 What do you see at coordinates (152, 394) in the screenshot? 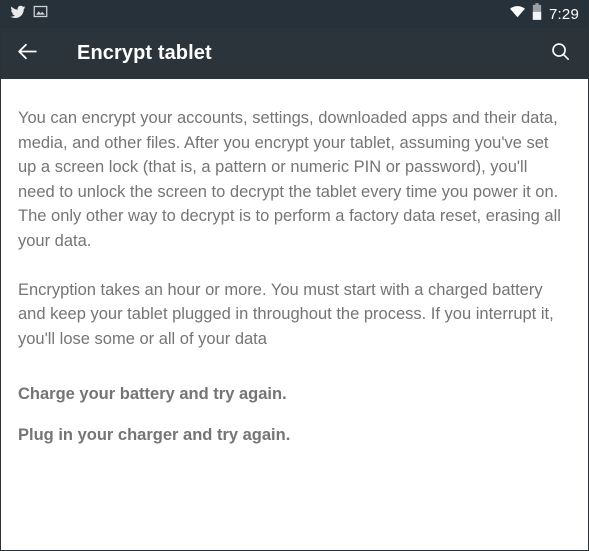
I see `charge-battery-notice: Charge your battery and try again.` at bounding box center [152, 394].